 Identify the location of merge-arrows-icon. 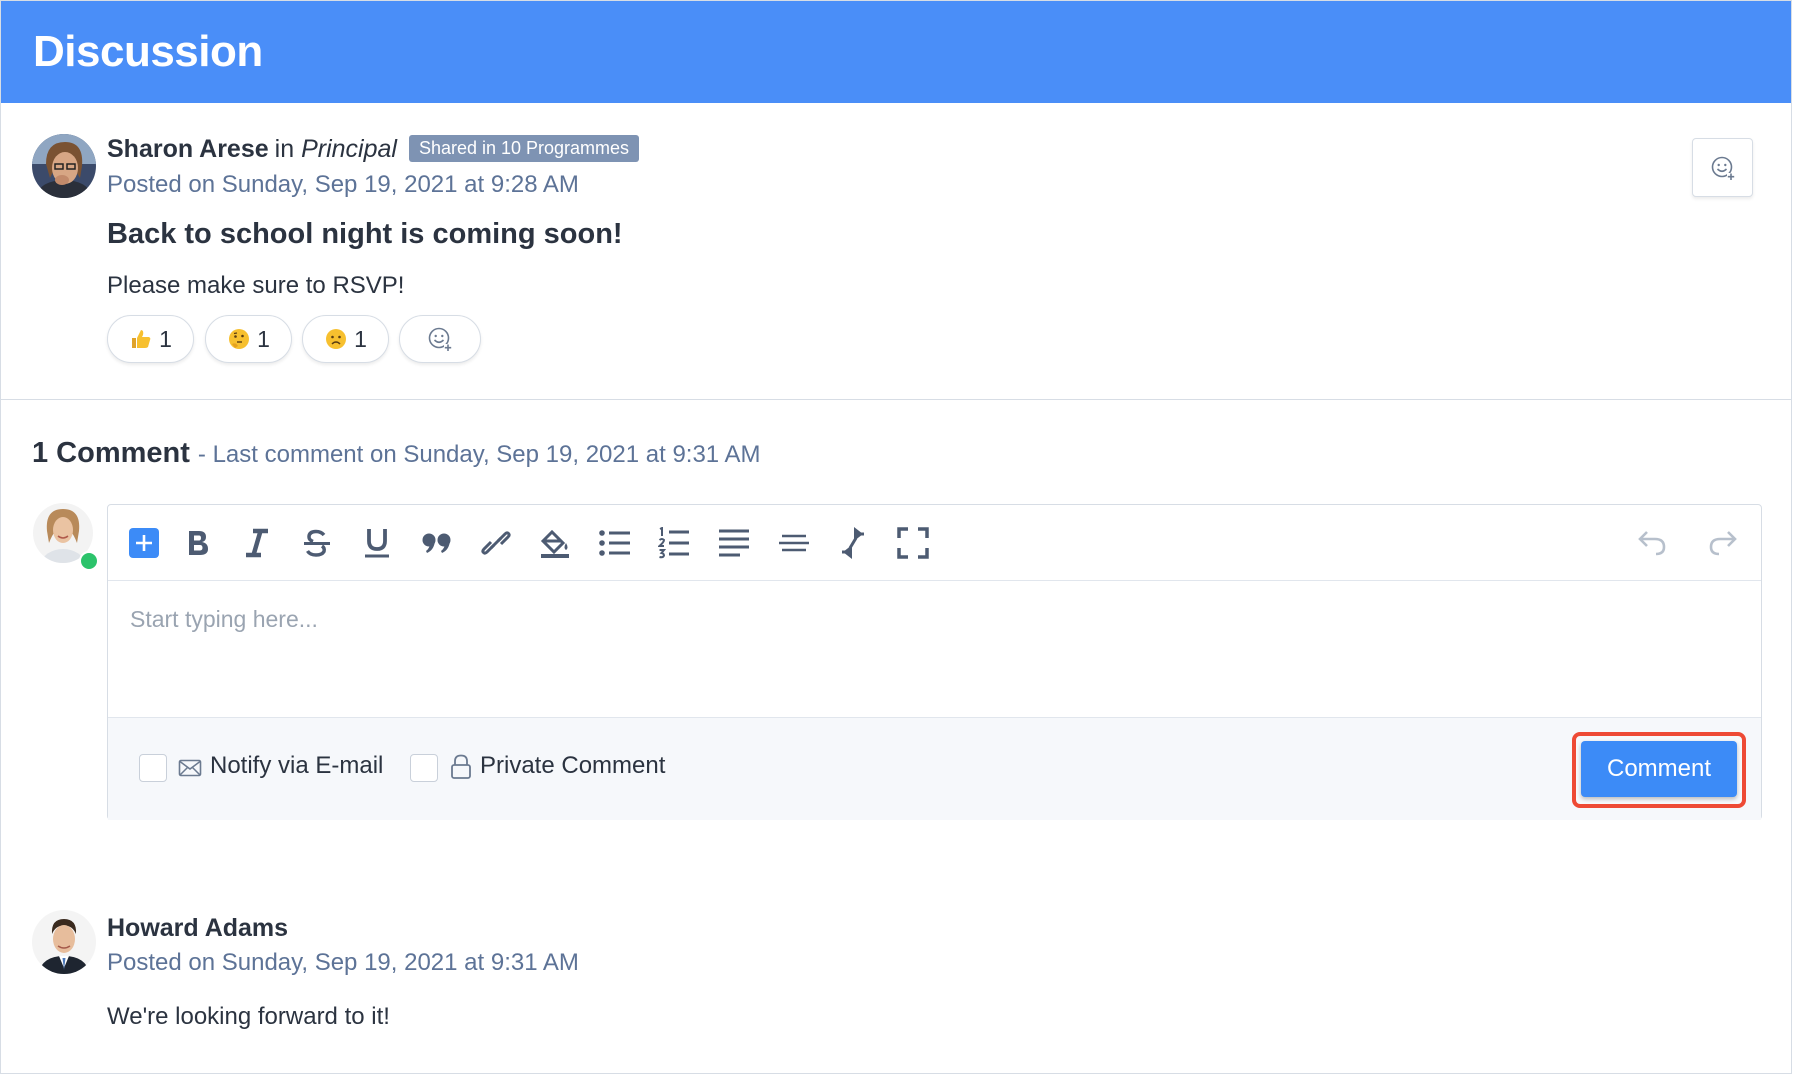
(853, 543).